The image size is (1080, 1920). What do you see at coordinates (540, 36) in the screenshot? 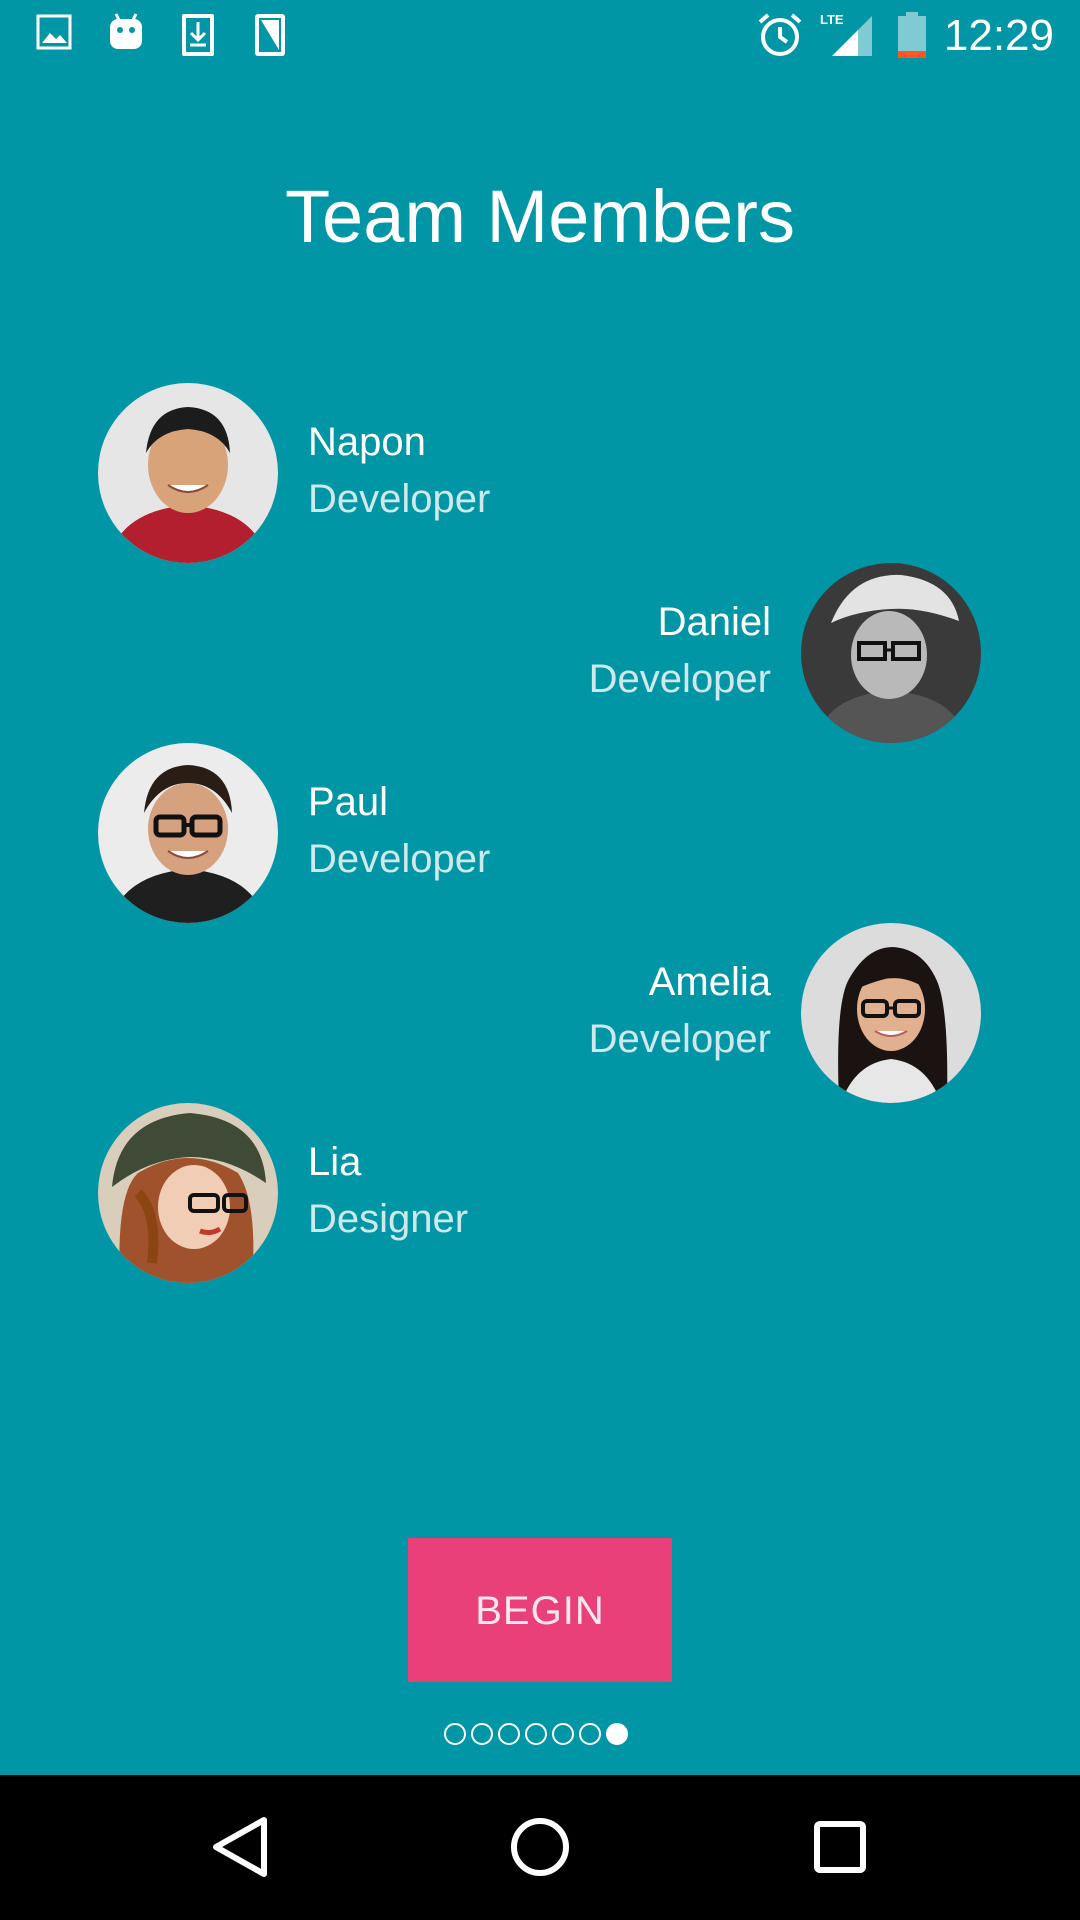
I see `status-bar: LTE 12:29` at bounding box center [540, 36].